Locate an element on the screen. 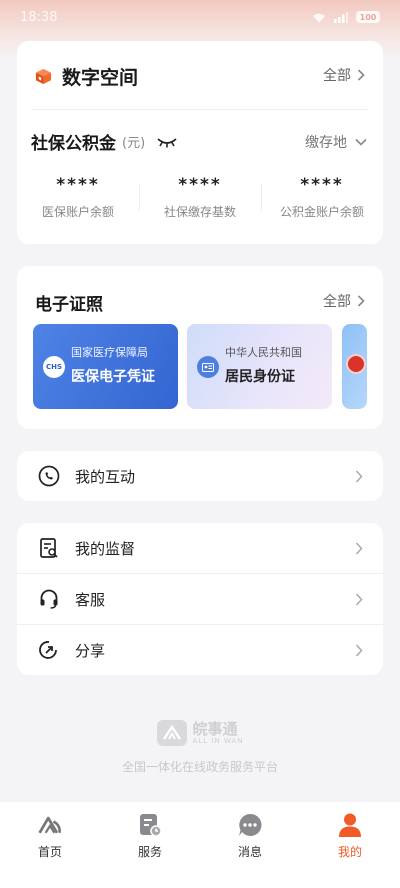 This screenshot has width=400, height=888. tab-service: 服务 is located at coordinates (150, 850).